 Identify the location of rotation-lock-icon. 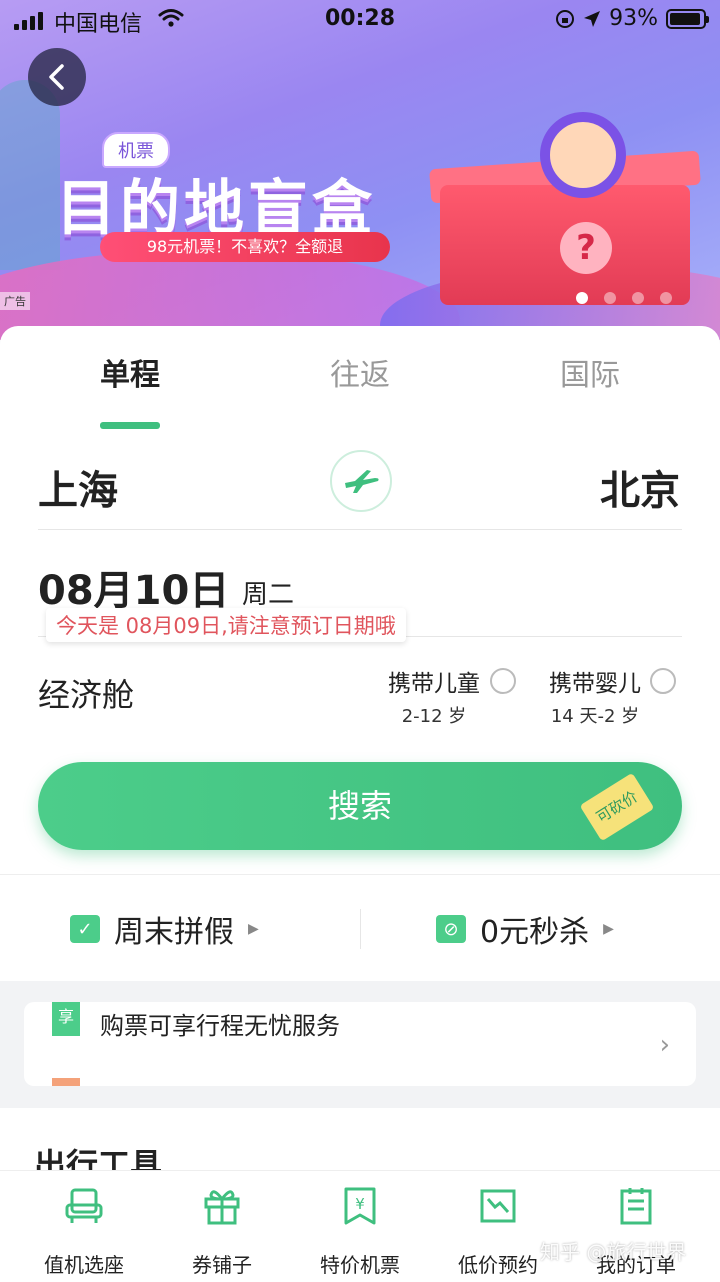
(565, 18).